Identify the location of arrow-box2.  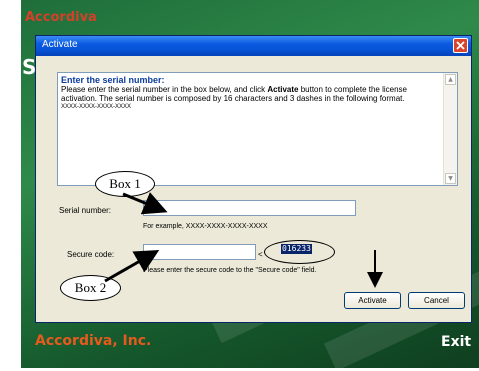
(132, 266).